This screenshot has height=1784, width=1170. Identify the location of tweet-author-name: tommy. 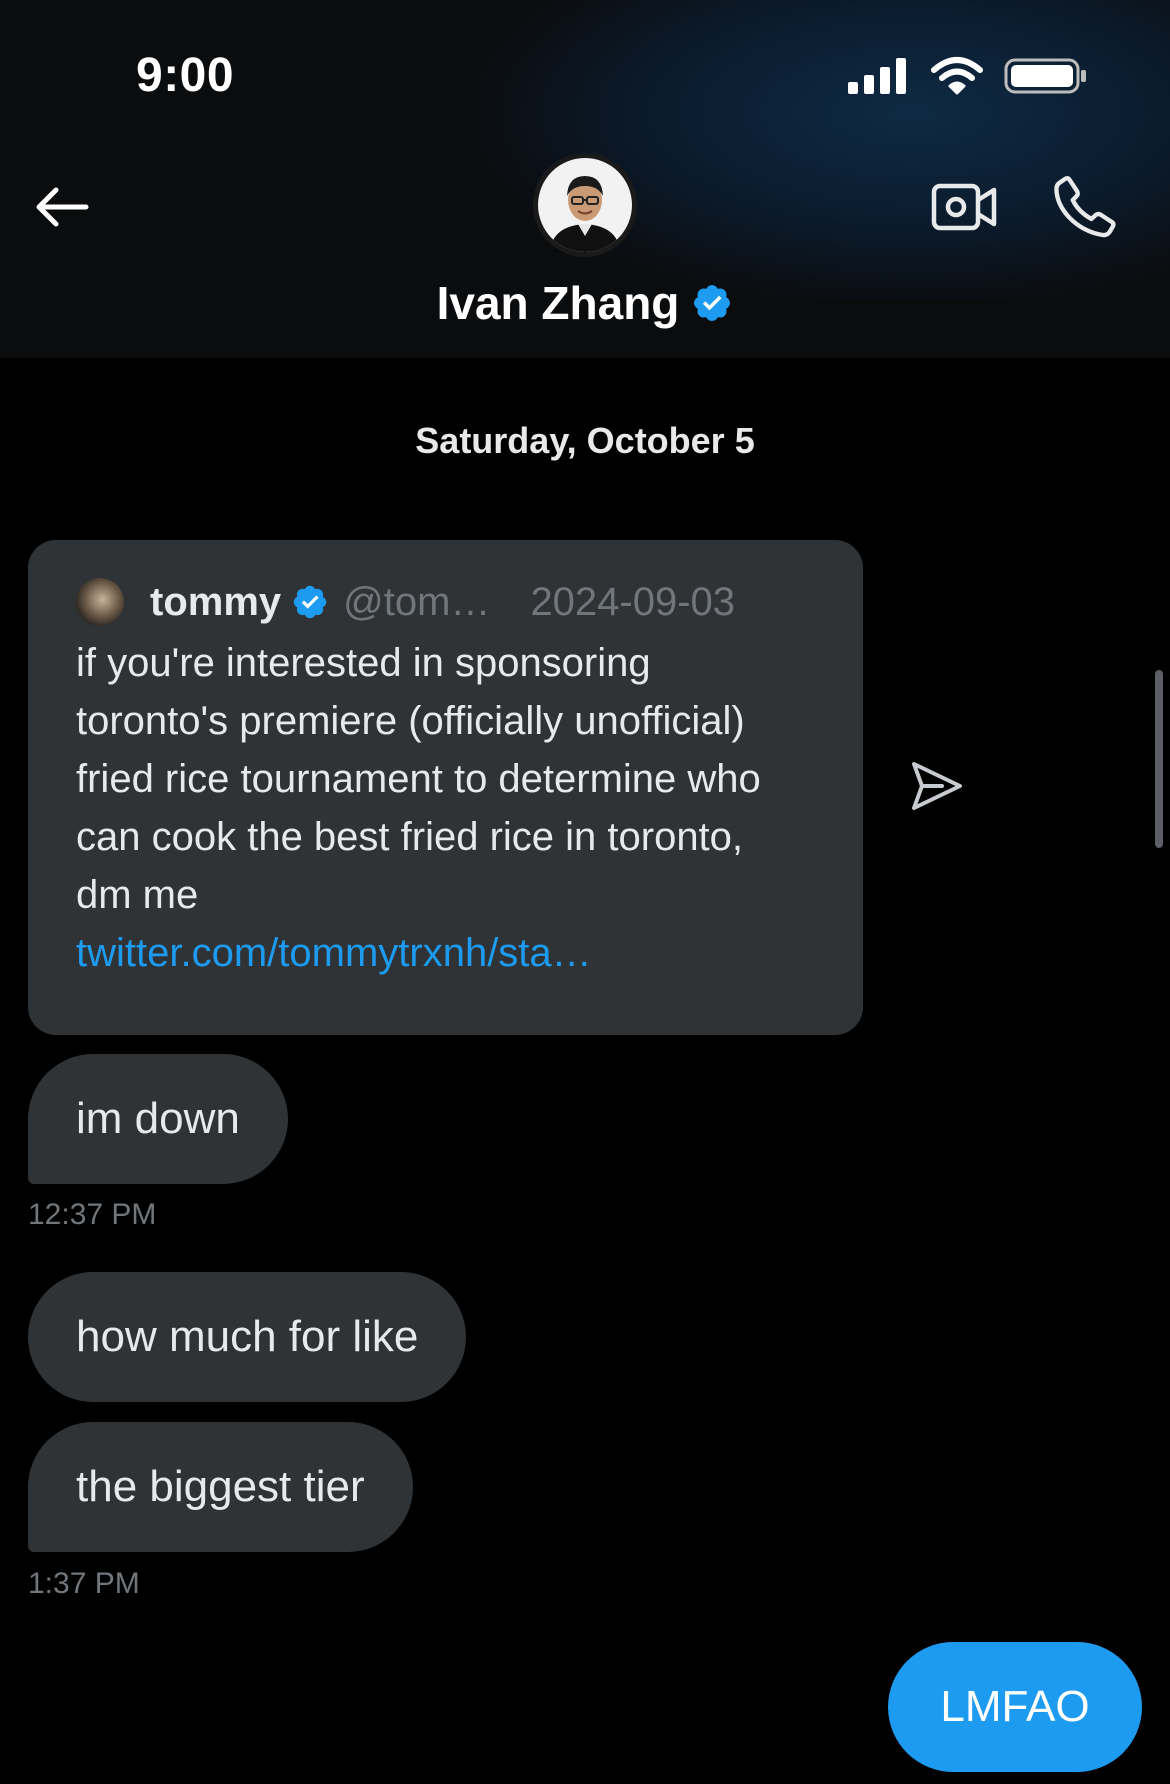
(216, 601).